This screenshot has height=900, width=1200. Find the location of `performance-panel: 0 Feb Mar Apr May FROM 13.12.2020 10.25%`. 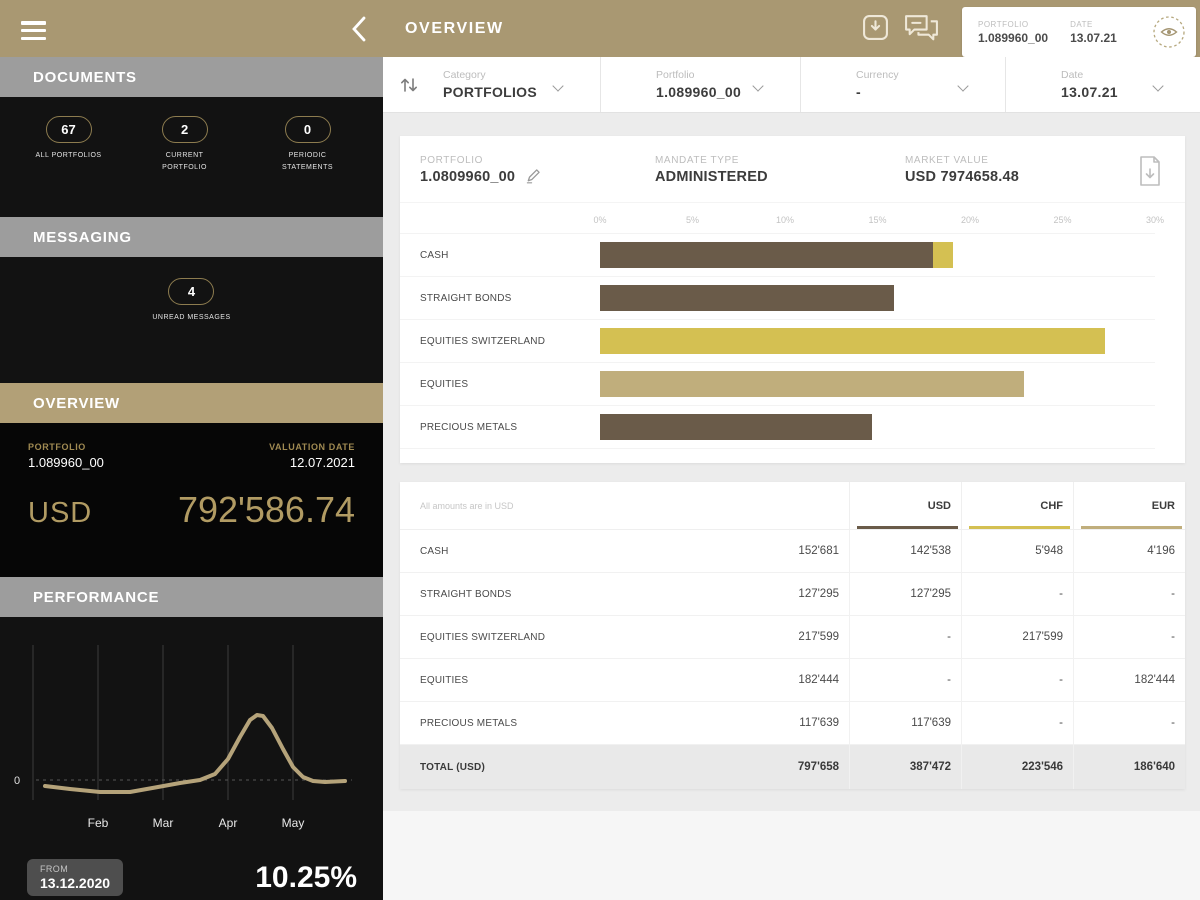

performance-panel: 0 Feb Mar Apr May FROM 13.12.2020 10.25% is located at coordinates (191, 758).